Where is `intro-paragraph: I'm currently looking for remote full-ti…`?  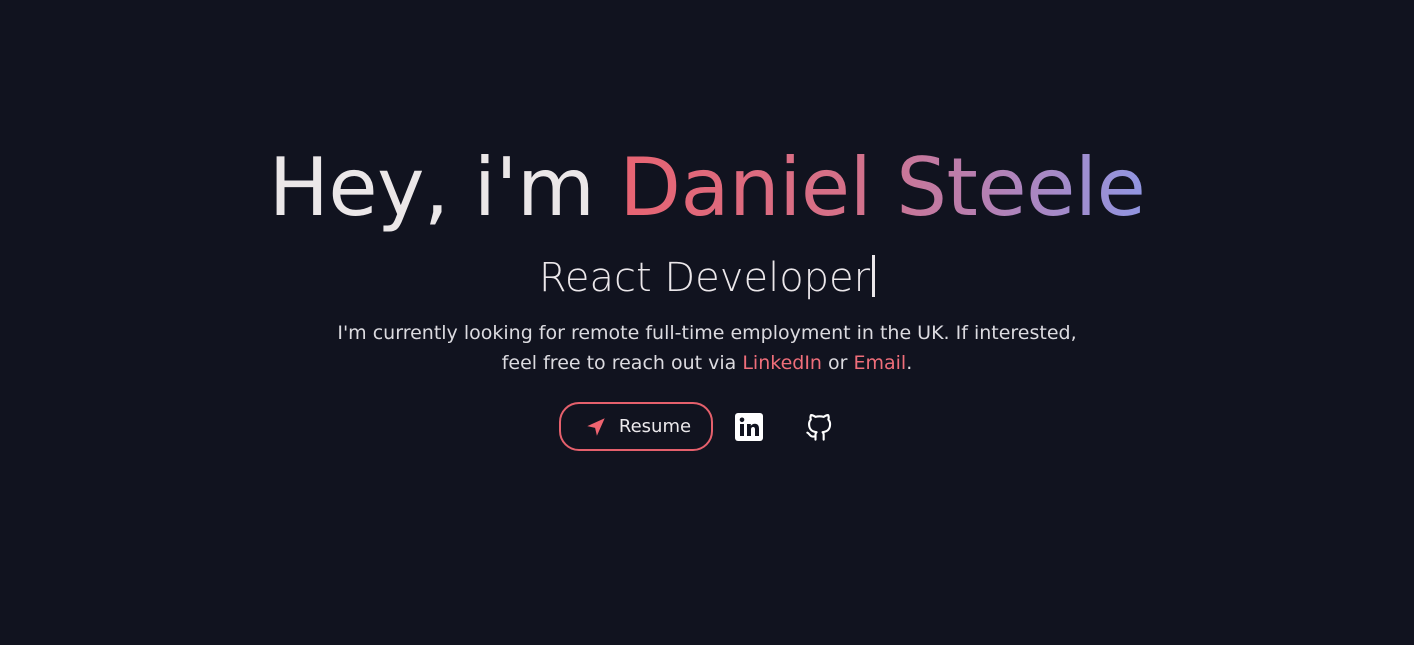 intro-paragraph: I'm currently looking for remote full-ti… is located at coordinates (707, 348).